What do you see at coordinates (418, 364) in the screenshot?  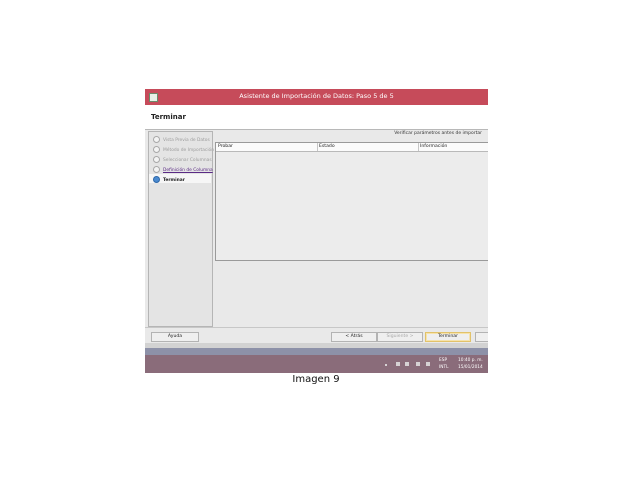 I see `power-icon` at bounding box center [418, 364].